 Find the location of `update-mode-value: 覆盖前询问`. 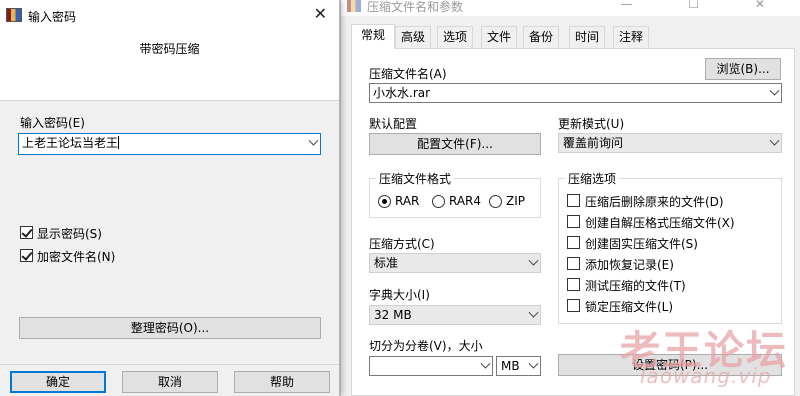

update-mode-value: 覆盖前询问 is located at coordinates (593, 143).